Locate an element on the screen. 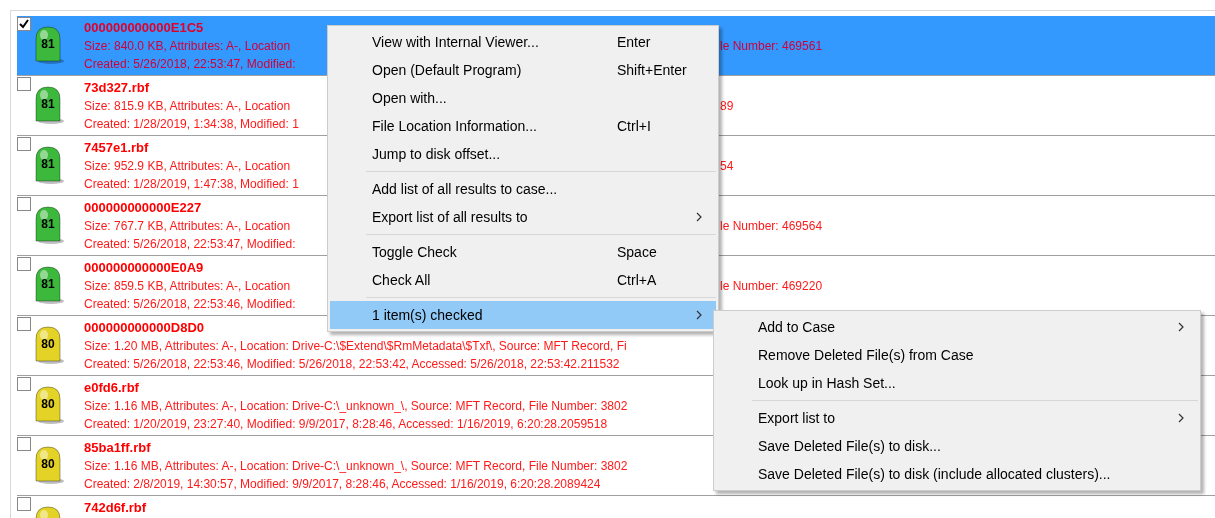  file-details: Size: 815.9 KB, Attributes: A-, Location is located at coordinates (187, 106).